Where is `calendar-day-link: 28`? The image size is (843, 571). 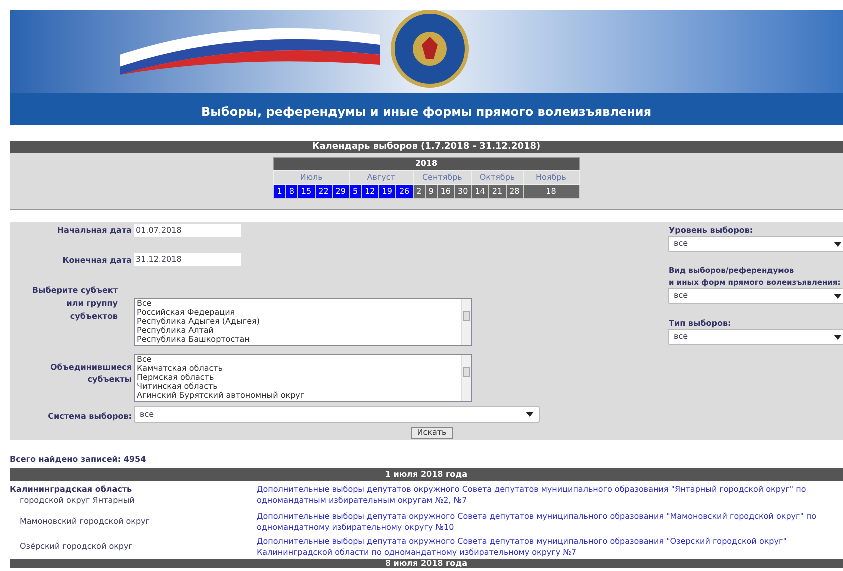 calendar-day-link: 28 is located at coordinates (514, 191).